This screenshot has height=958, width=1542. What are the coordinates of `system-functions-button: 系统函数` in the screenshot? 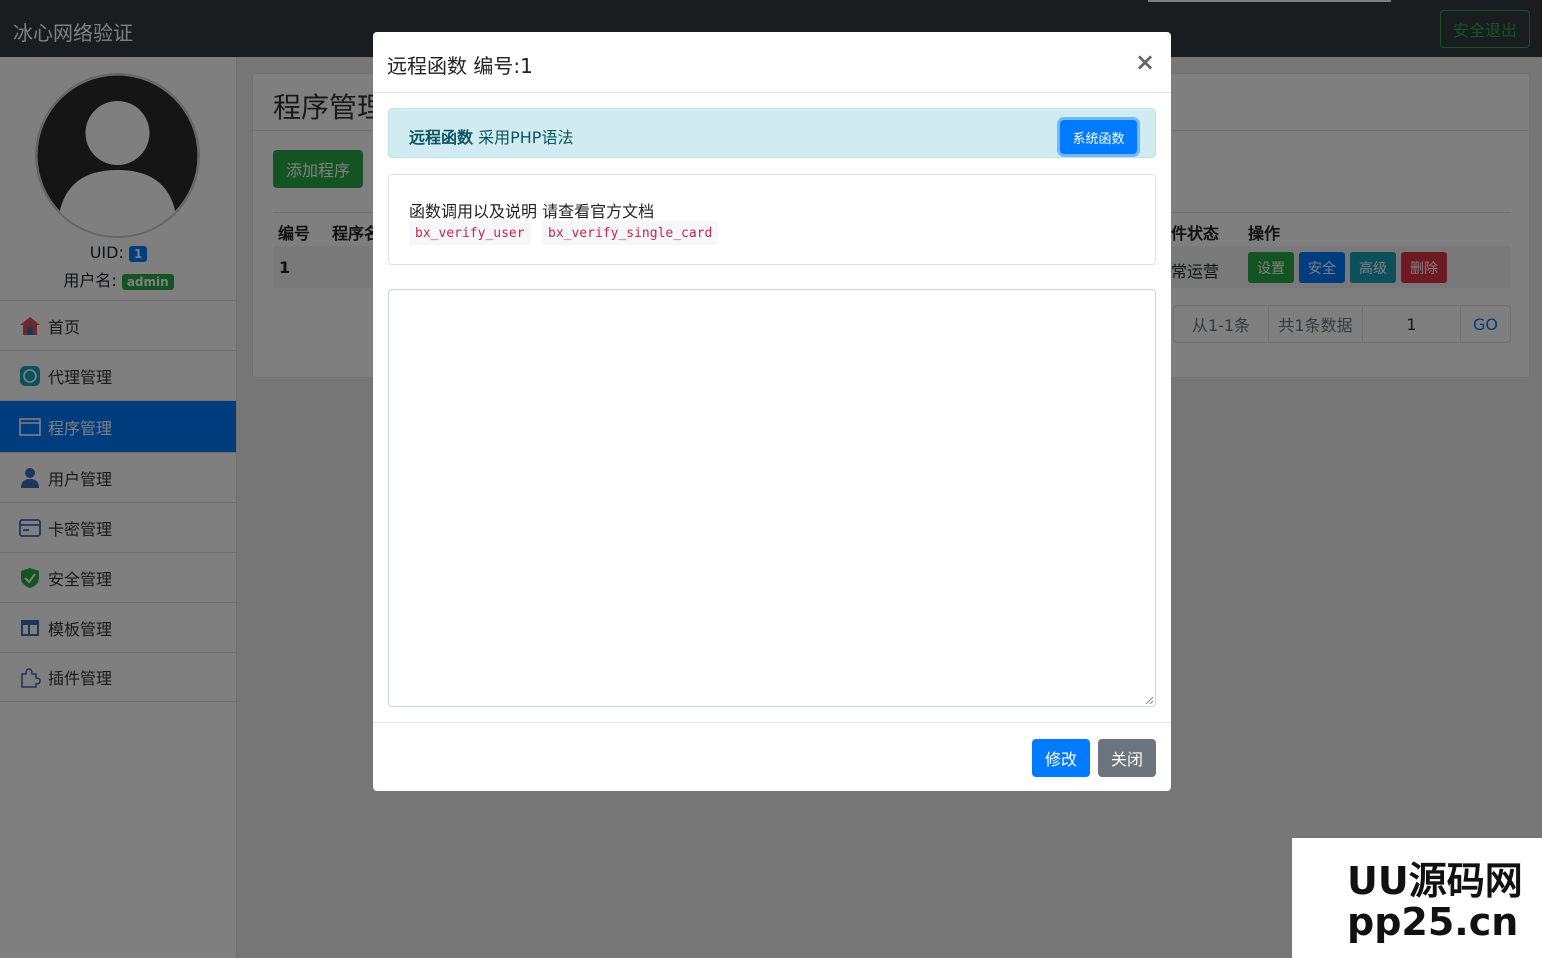 It's located at (1098, 137).